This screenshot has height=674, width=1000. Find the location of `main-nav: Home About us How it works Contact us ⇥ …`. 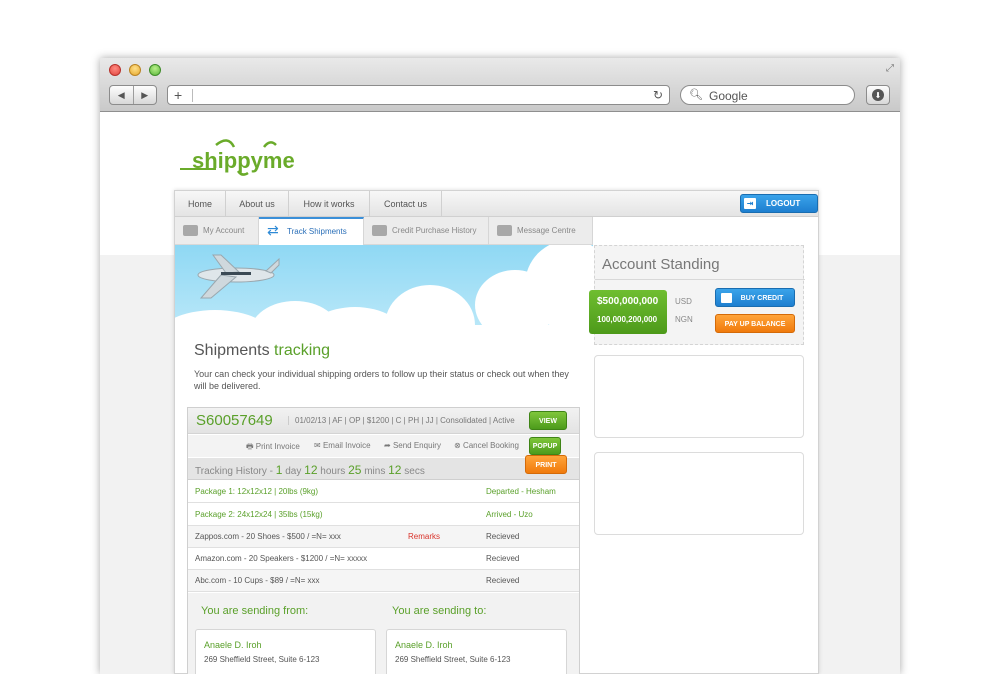

main-nav: Home About us How it works Contact us ⇥ … is located at coordinates (496, 204).